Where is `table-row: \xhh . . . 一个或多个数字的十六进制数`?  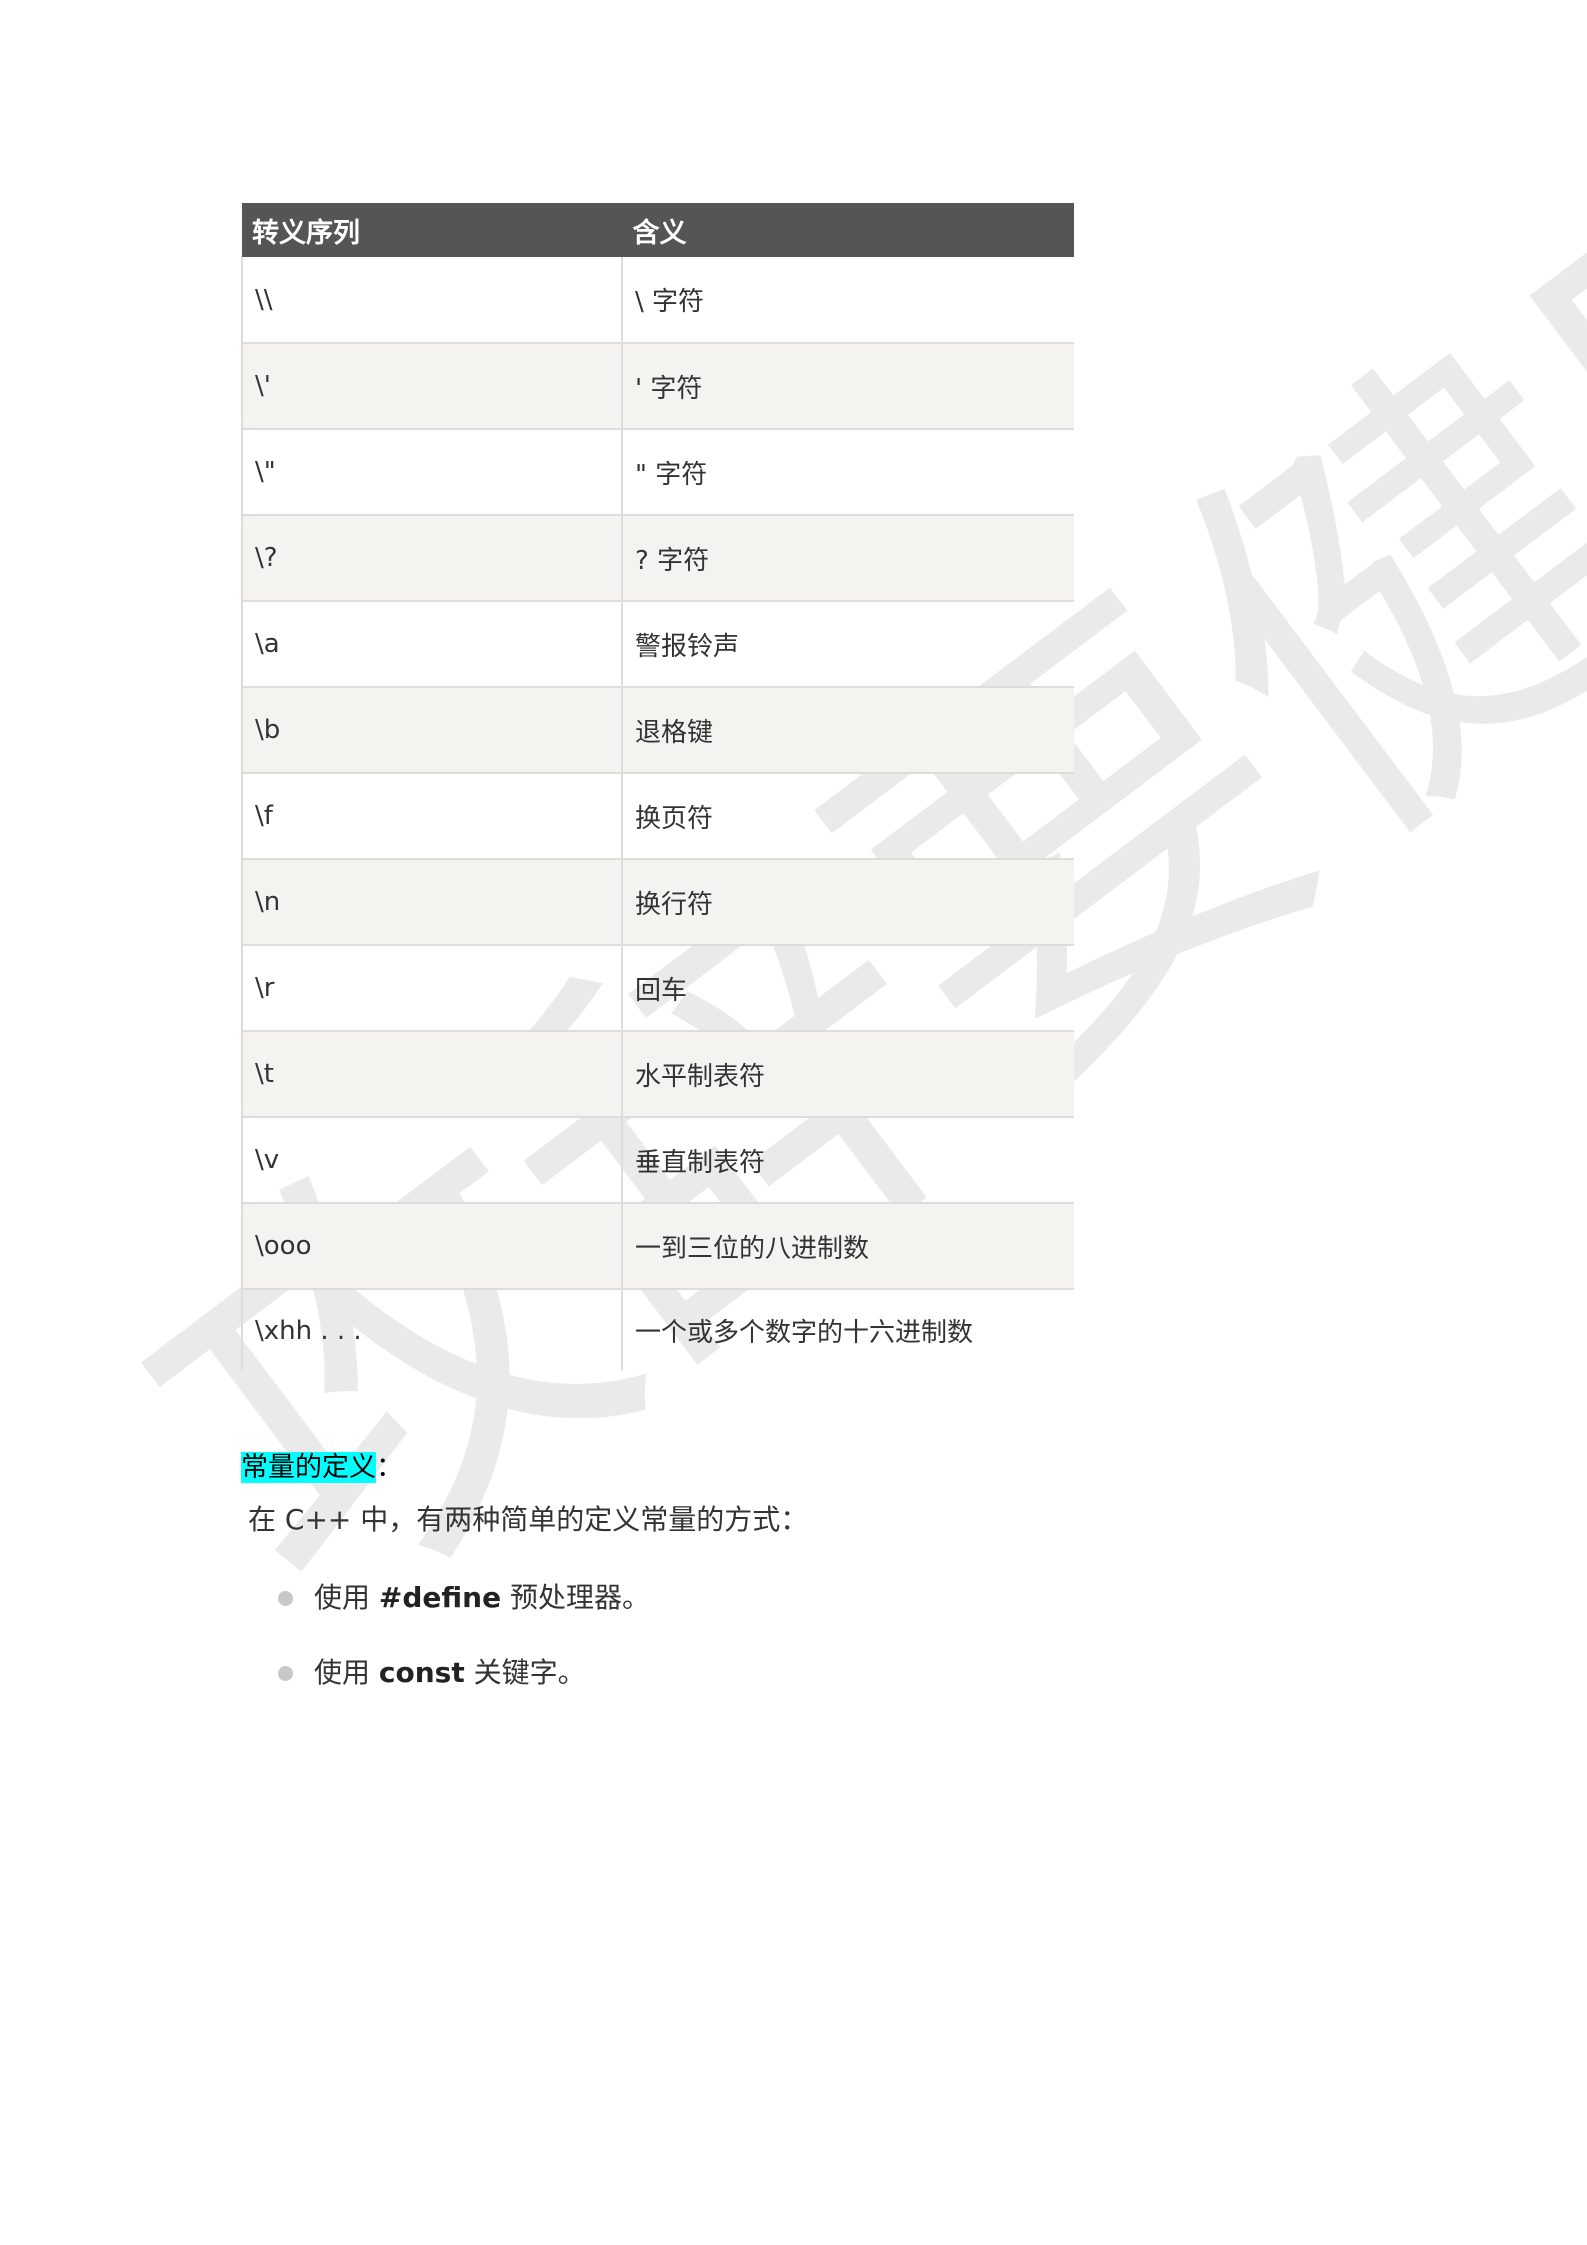 table-row: \xhh . . . 一个或多个数字的十六进制数 is located at coordinates (657, 1330).